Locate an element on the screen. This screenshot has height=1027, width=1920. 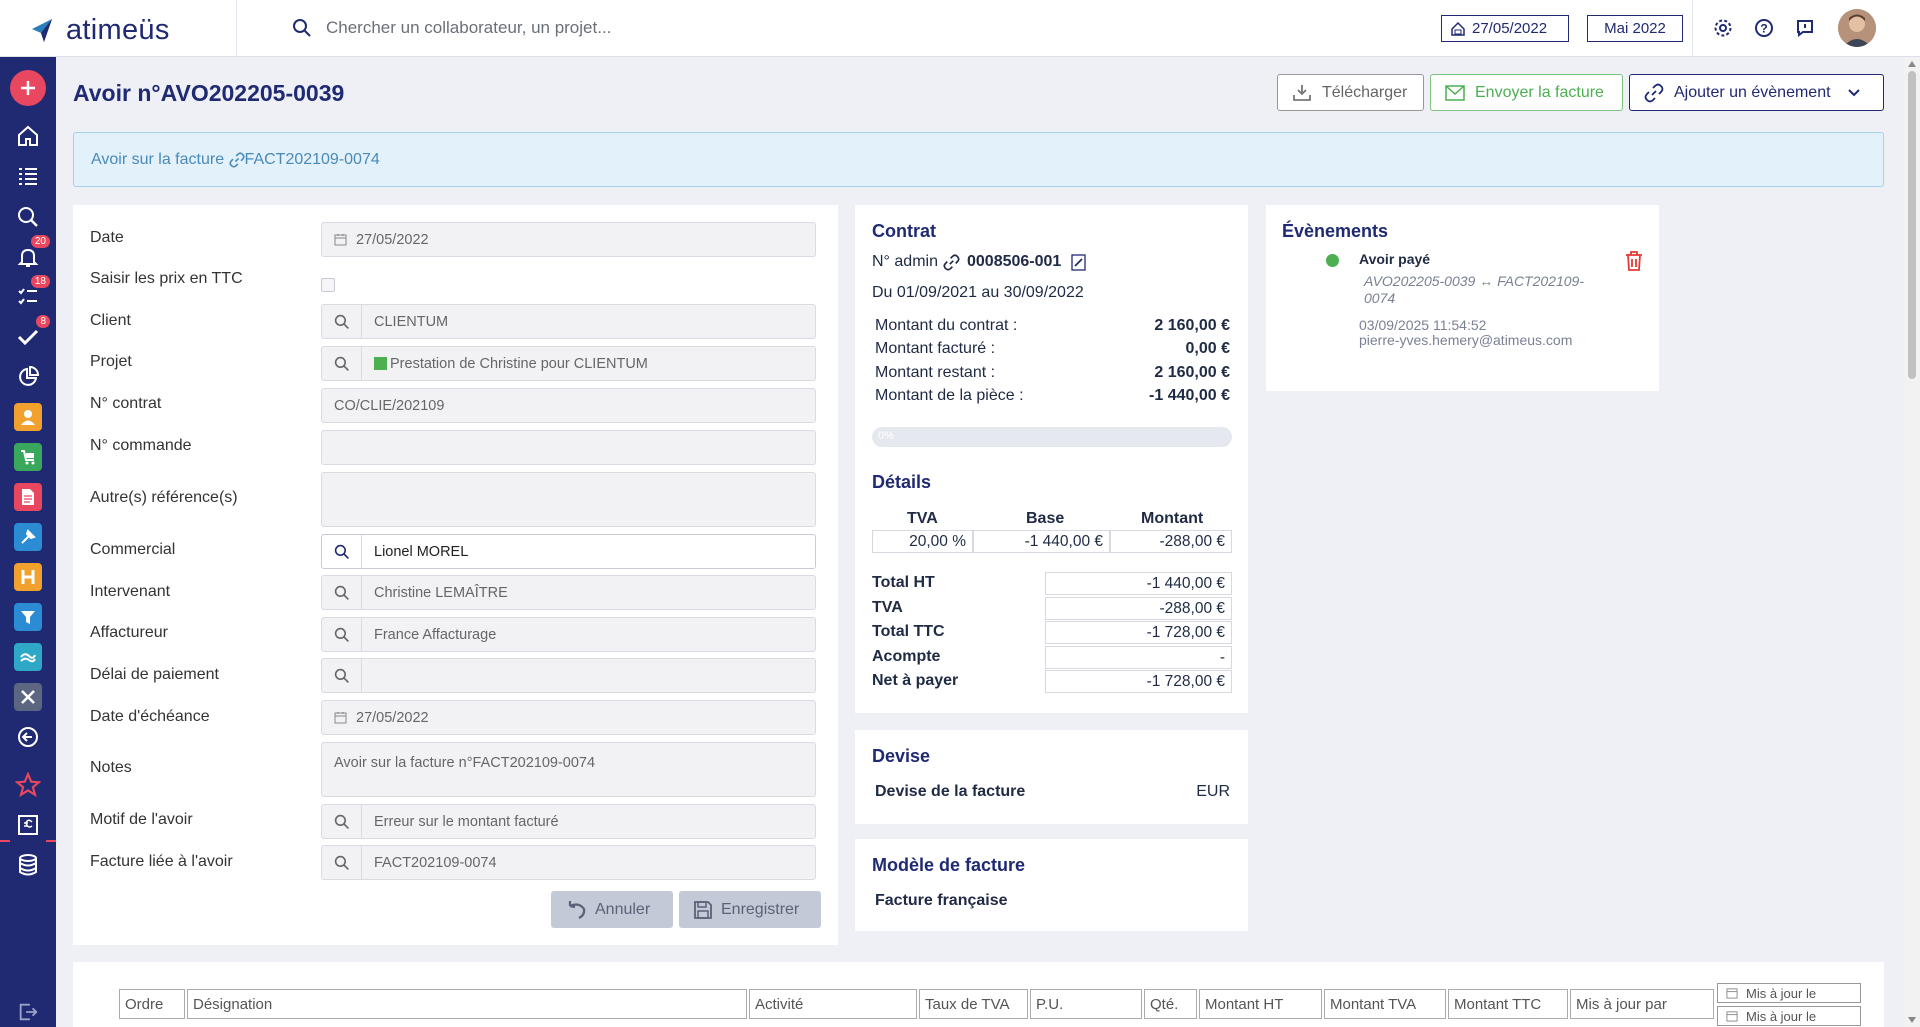
total-value: -1 728,00 € is located at coordinates (1185, 681).